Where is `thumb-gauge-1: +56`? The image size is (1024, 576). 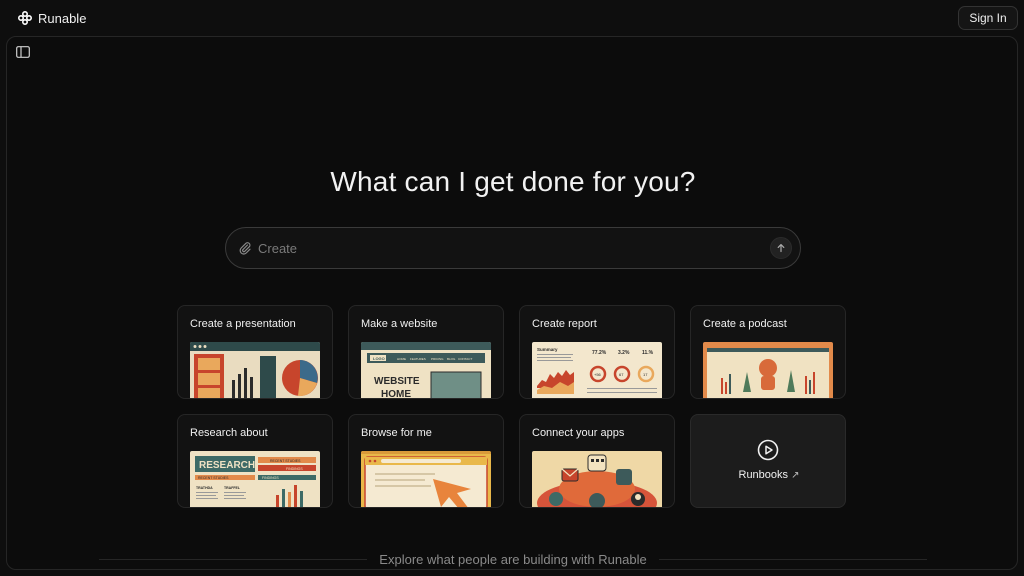 thumb-gauge-1: +56 is located at coordinates (598, 374).